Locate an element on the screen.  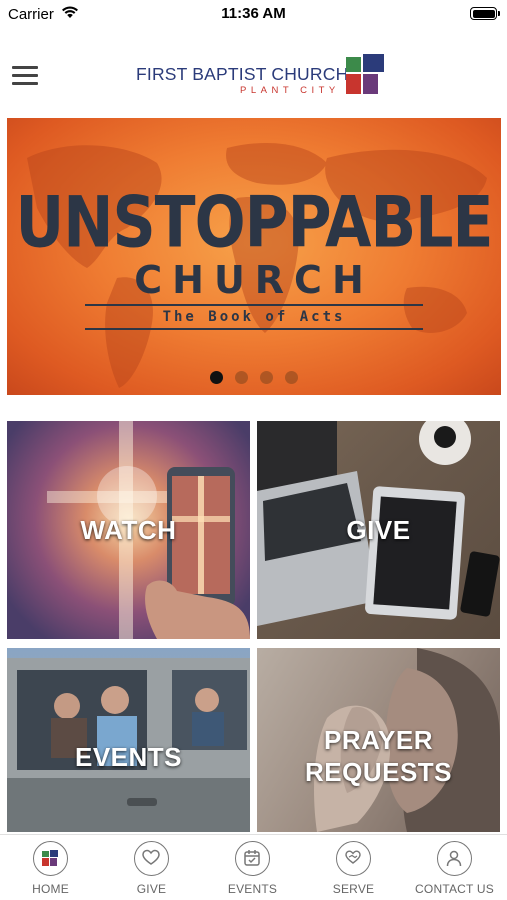
tab-contact-us: CONTACT US is located at coordinates (454, 868).